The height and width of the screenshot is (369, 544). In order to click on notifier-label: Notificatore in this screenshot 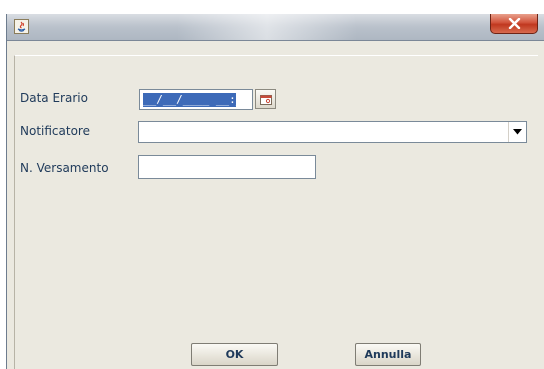, I will do `click(55, 131)`.